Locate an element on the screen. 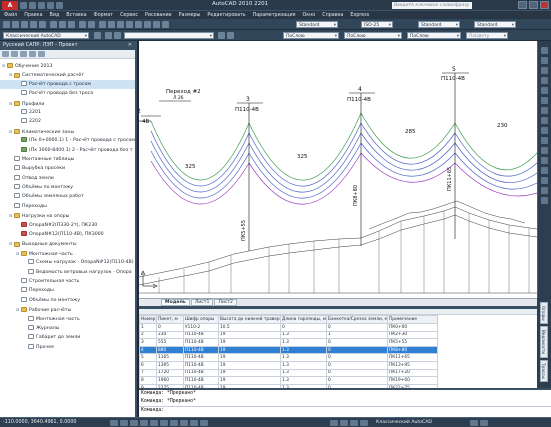  lineweight-combo: ПоСлою is located at coordinates (434, 35).